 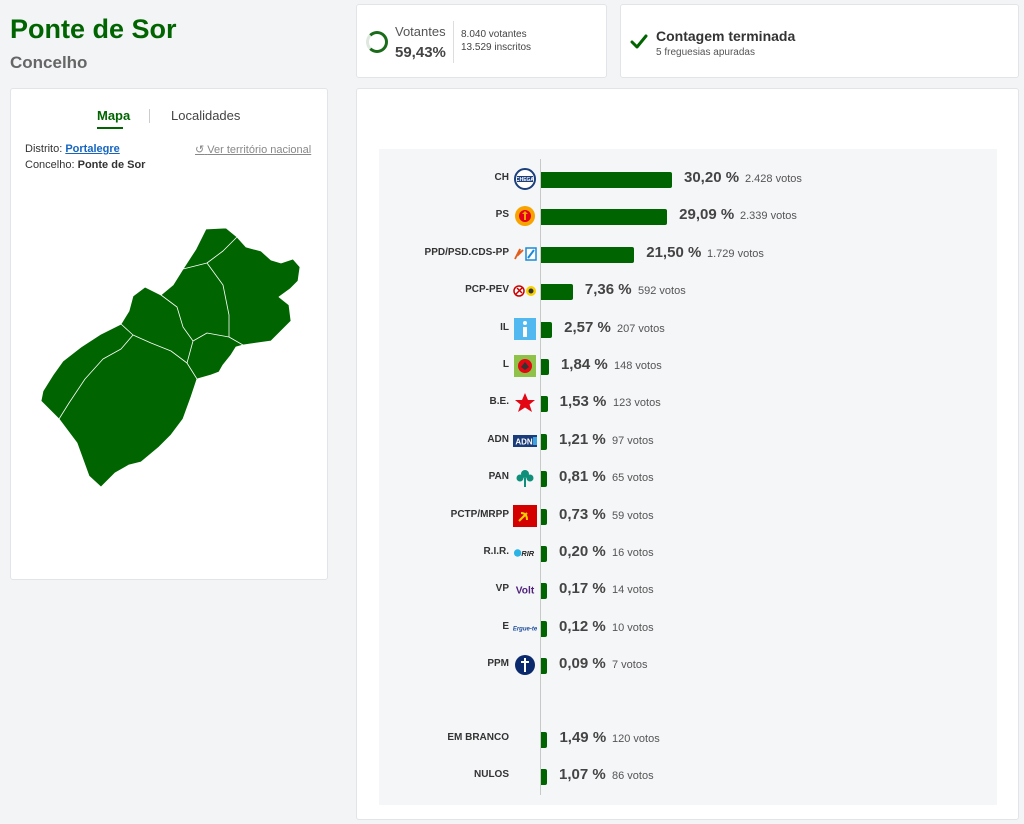 What do you see at coordinates (688, 179) in the screenshot?
I see `results-row: CH CHEGA 30,20 % 2.428 votos` at bounding box center [688, 179].